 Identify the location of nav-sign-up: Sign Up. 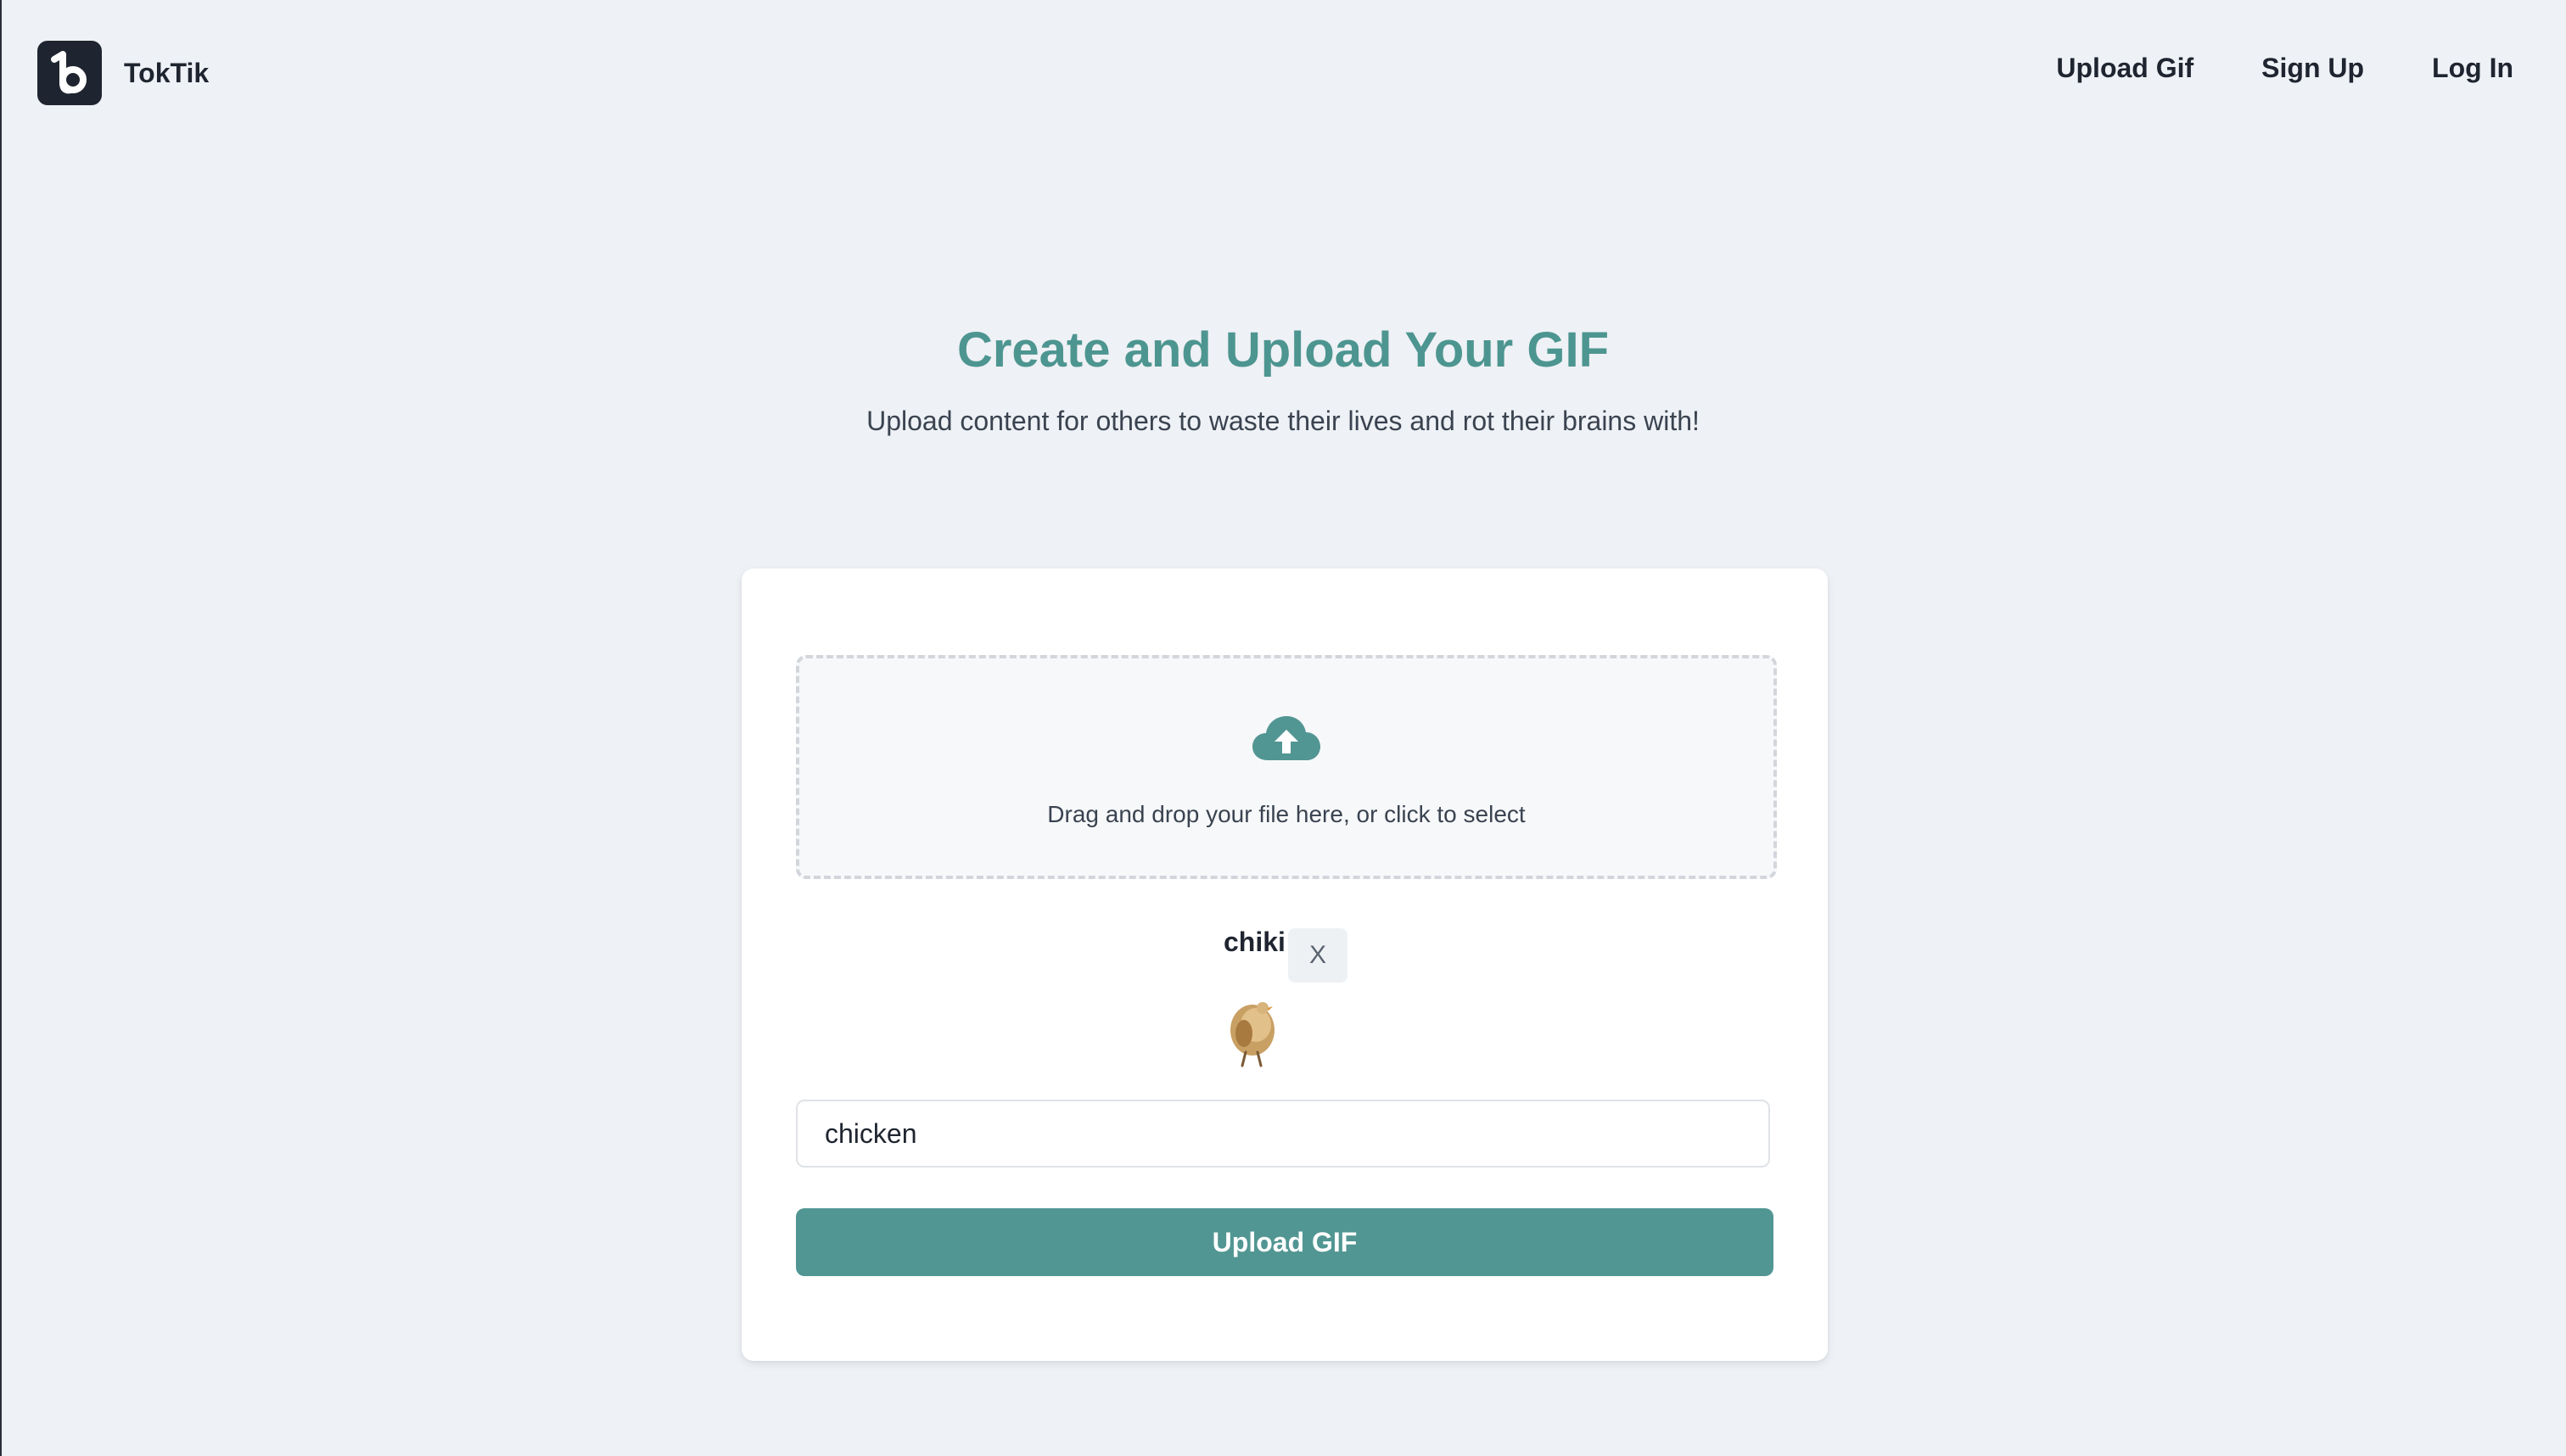
(2312, 68).